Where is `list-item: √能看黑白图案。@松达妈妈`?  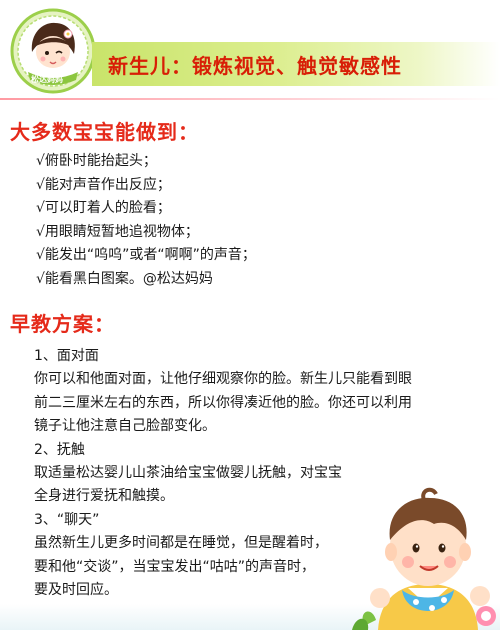
list-item: √能看黑白图案。@松达妈妈 is located at coordinates (124, 278).